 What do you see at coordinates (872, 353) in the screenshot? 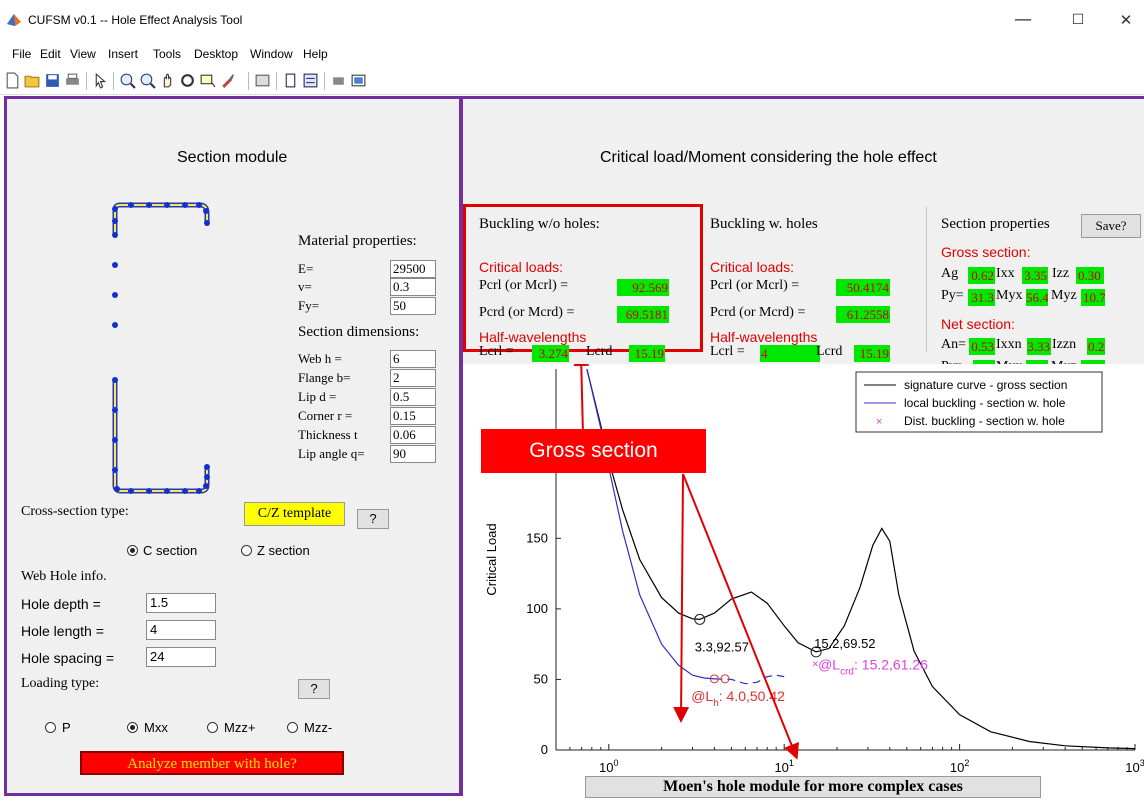
I see `w-lcrd-value: 15.19` at bounding box center [872, 353].